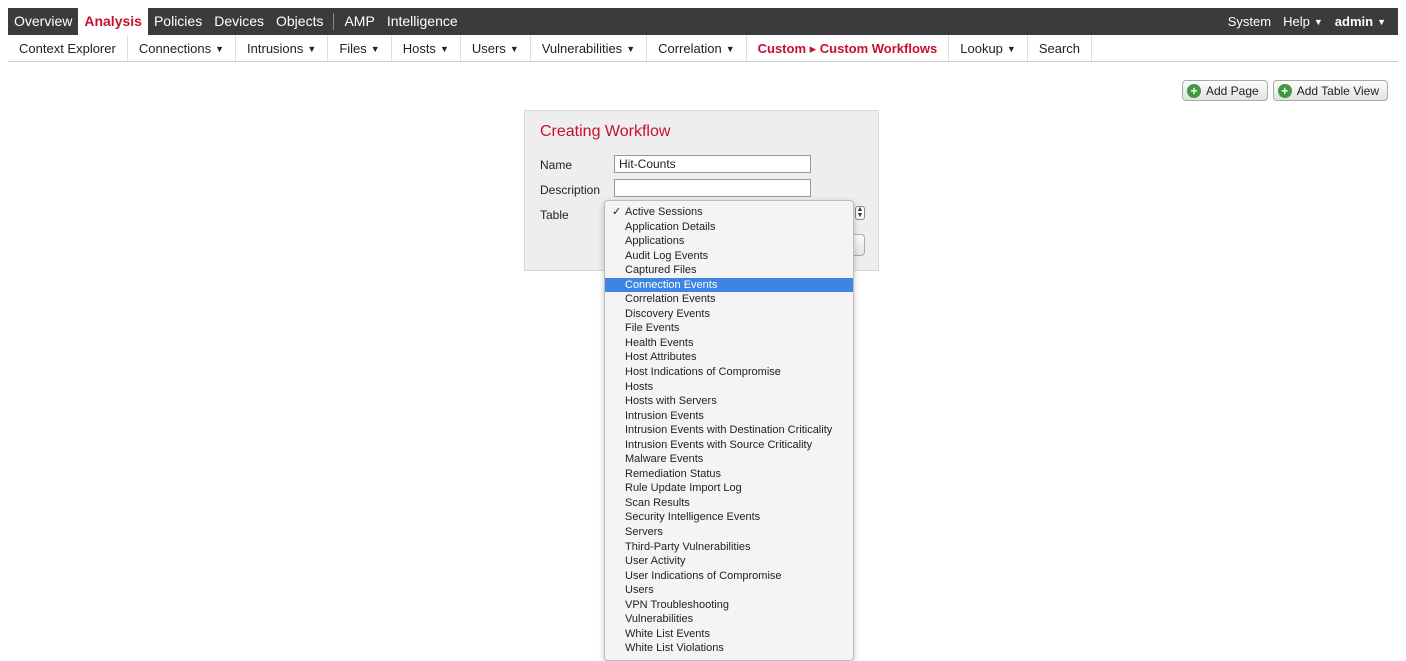  I want to click on nav-objects: Objects, so click(299, 21).